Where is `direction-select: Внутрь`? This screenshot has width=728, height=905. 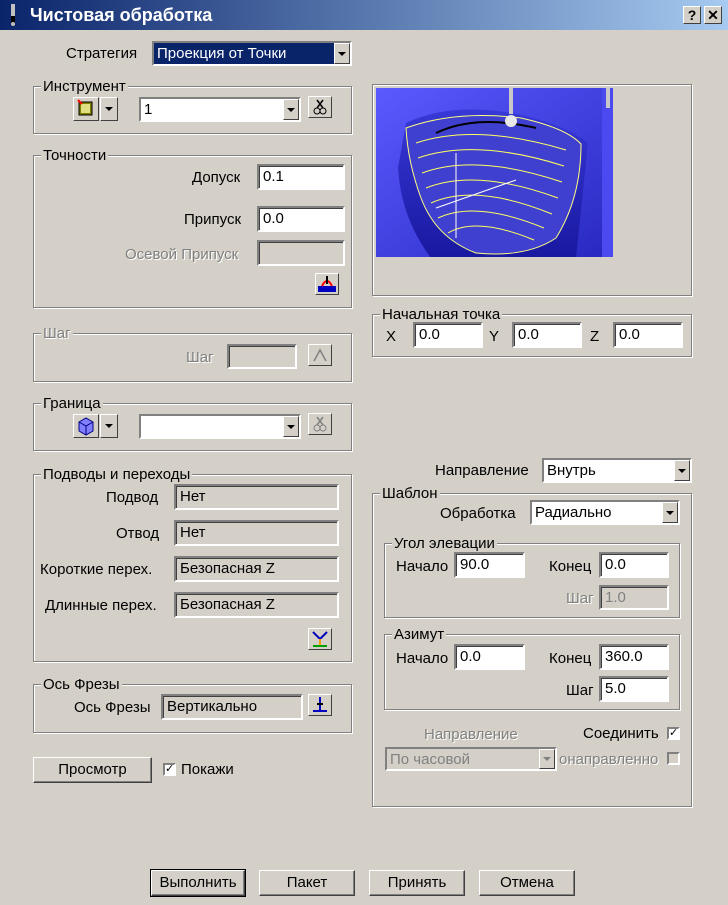
direction-select: Внутрь is located at coordinates (617, 470).